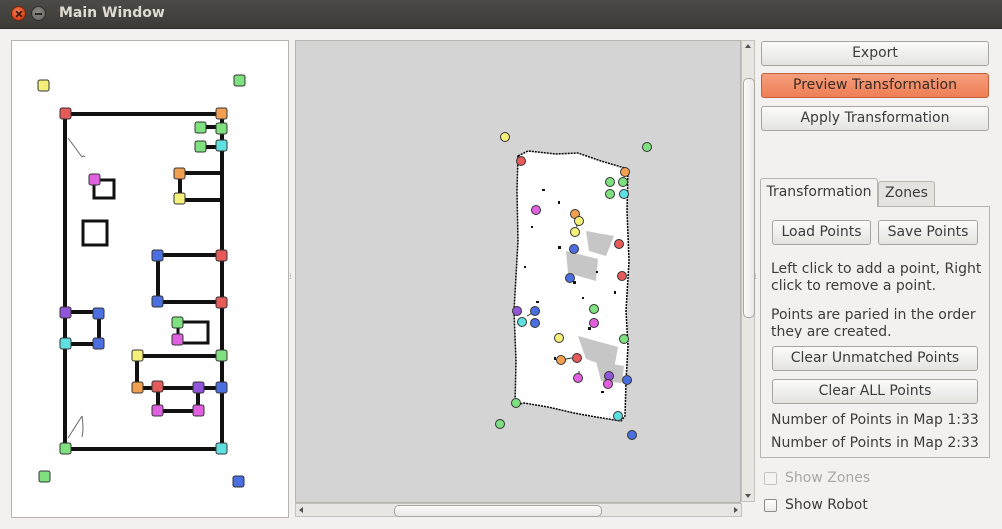 This screenshot has width=1002, height=529. I want to click on close-icon, so click(18, 13).